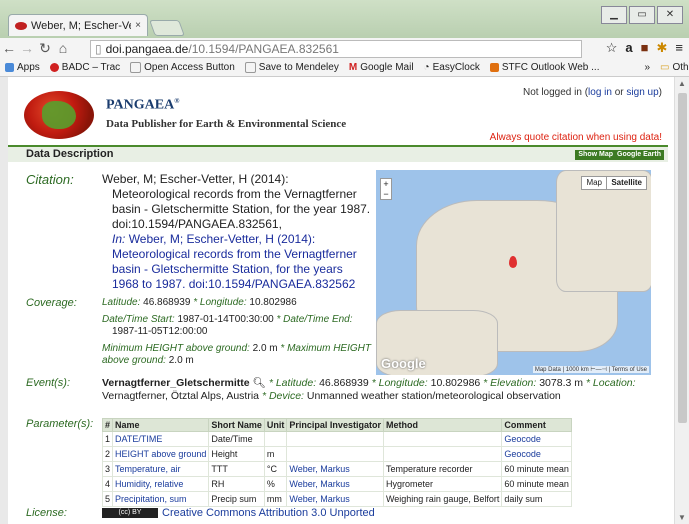  I want to click on scrollbar-thumb, so click(682, 258).